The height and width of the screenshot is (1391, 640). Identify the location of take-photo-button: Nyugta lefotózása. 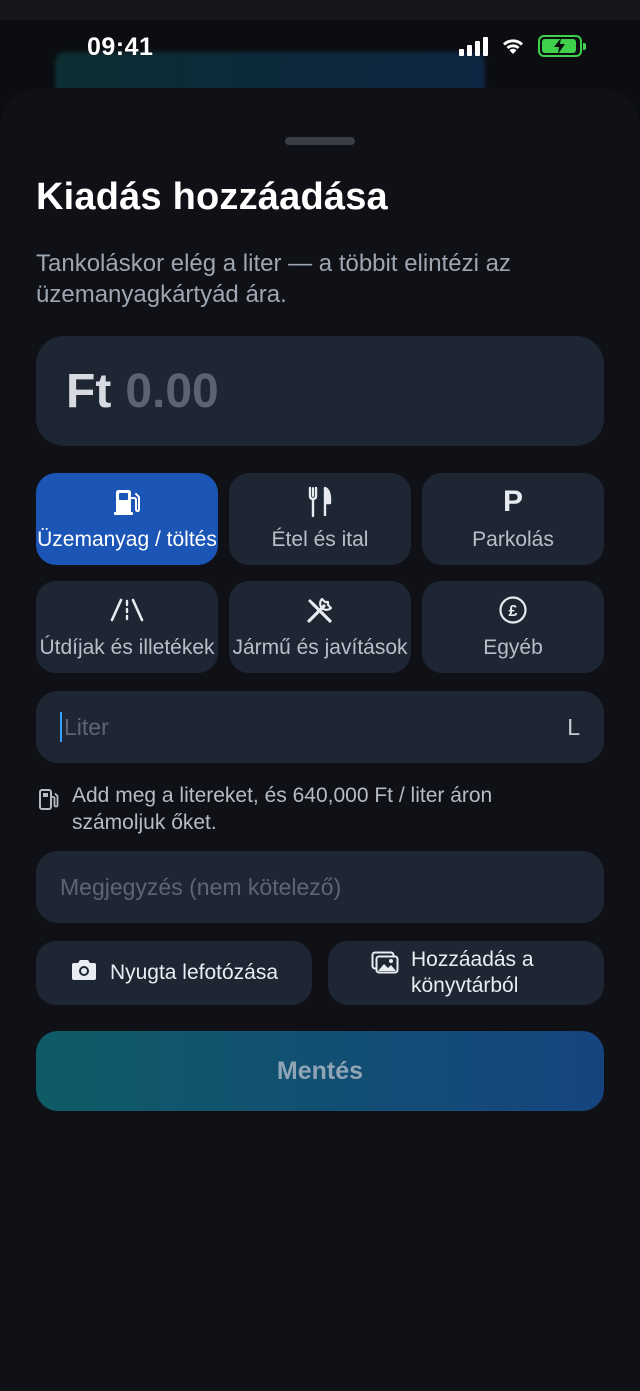
(174, 973).